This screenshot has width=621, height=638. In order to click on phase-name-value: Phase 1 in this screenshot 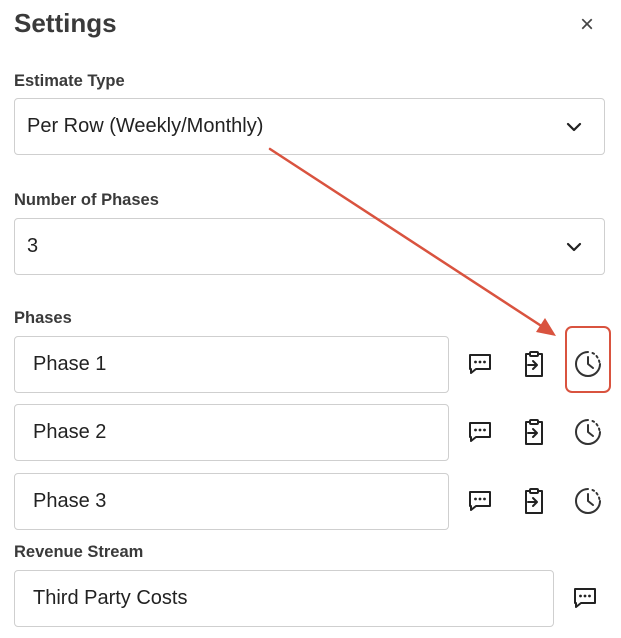, I will do `click(70, 364)`.